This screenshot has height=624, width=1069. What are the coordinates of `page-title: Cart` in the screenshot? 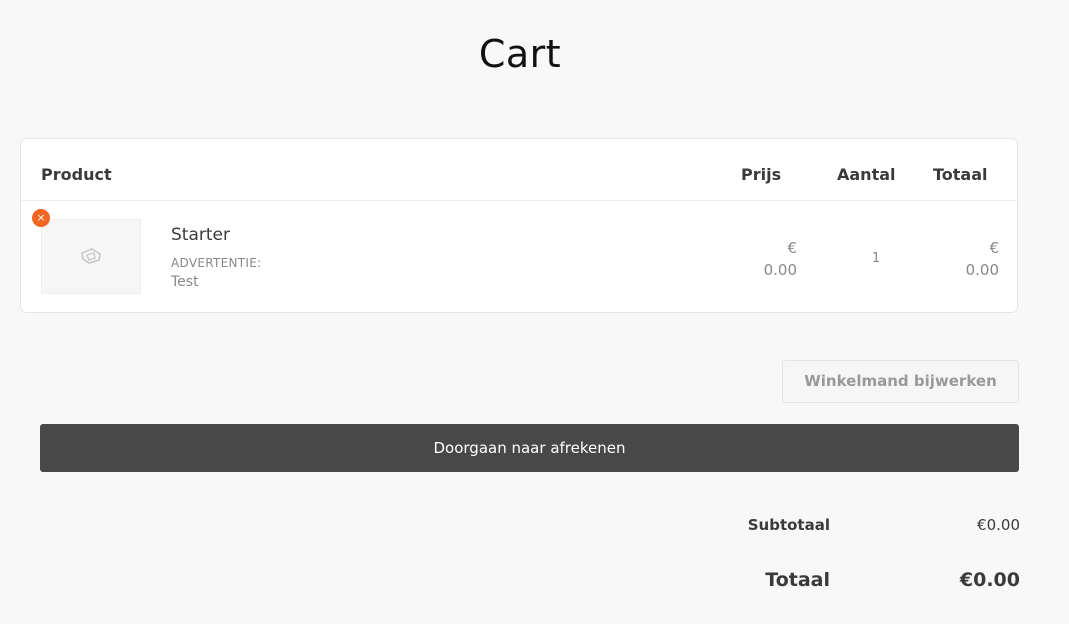 It's located at (520, 54).